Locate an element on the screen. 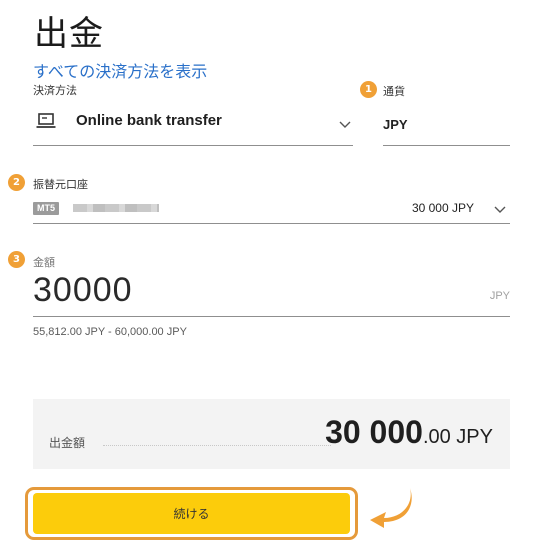  summary-amount: 30 000.00 JPY is located at coordinates (409, 432).